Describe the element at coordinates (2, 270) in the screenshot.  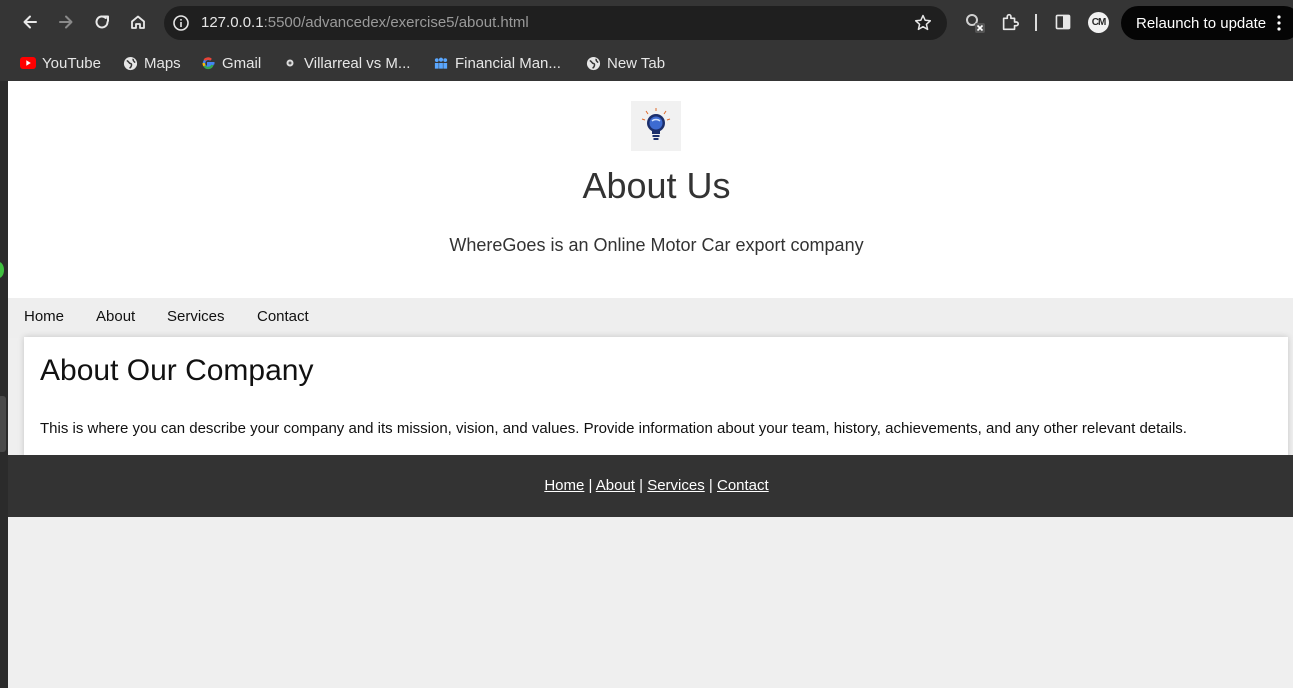
I see `window-edge-indicator` at that location.